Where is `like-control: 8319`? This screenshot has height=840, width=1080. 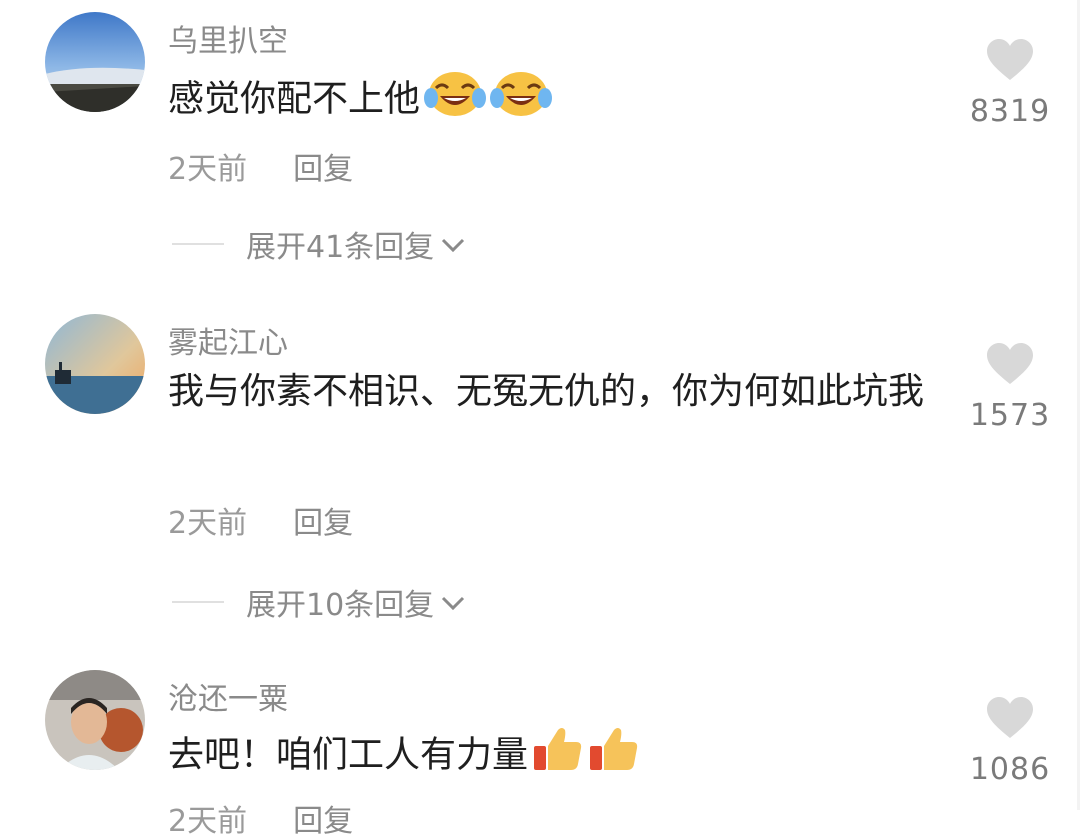 like-control: 8319 is located at coordinates (1010, 83).